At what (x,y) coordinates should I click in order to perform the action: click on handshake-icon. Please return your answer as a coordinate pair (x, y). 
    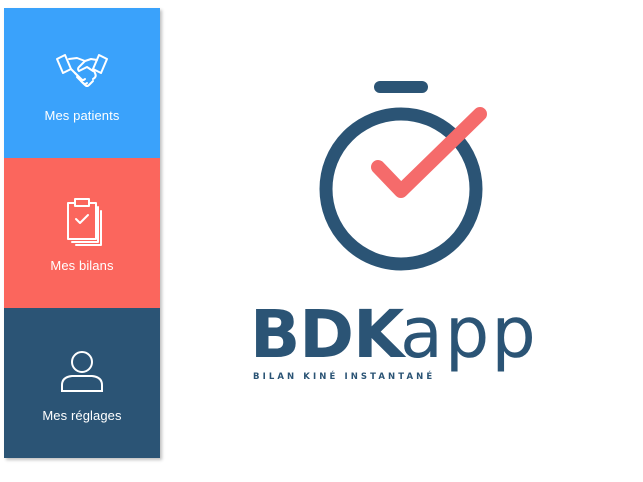
    Looking at the image, I should click on (82, 71).